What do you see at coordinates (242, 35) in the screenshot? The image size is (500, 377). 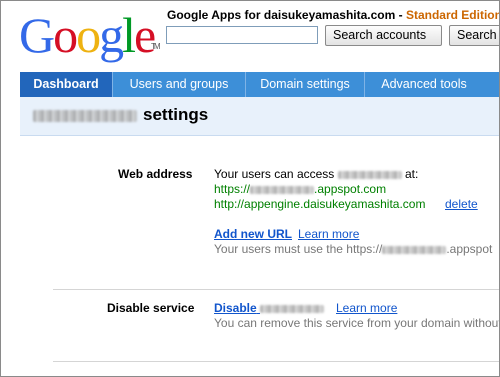 I see `search-accounts-input` at bounding box center [242, 35].